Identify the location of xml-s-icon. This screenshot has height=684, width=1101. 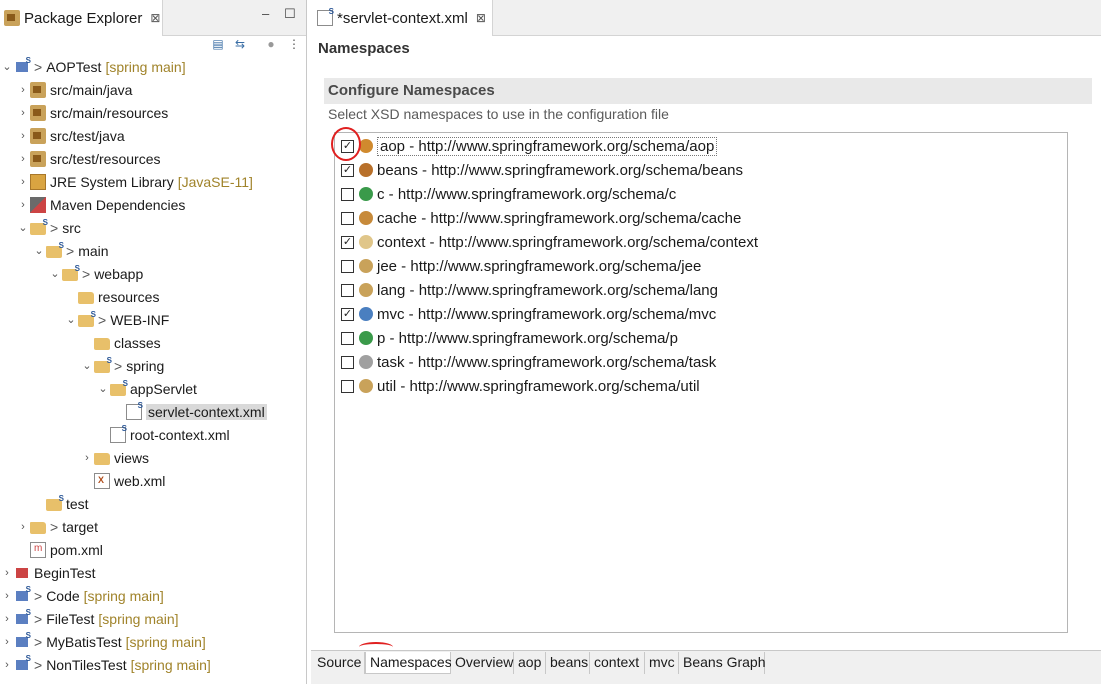
(134, 410).